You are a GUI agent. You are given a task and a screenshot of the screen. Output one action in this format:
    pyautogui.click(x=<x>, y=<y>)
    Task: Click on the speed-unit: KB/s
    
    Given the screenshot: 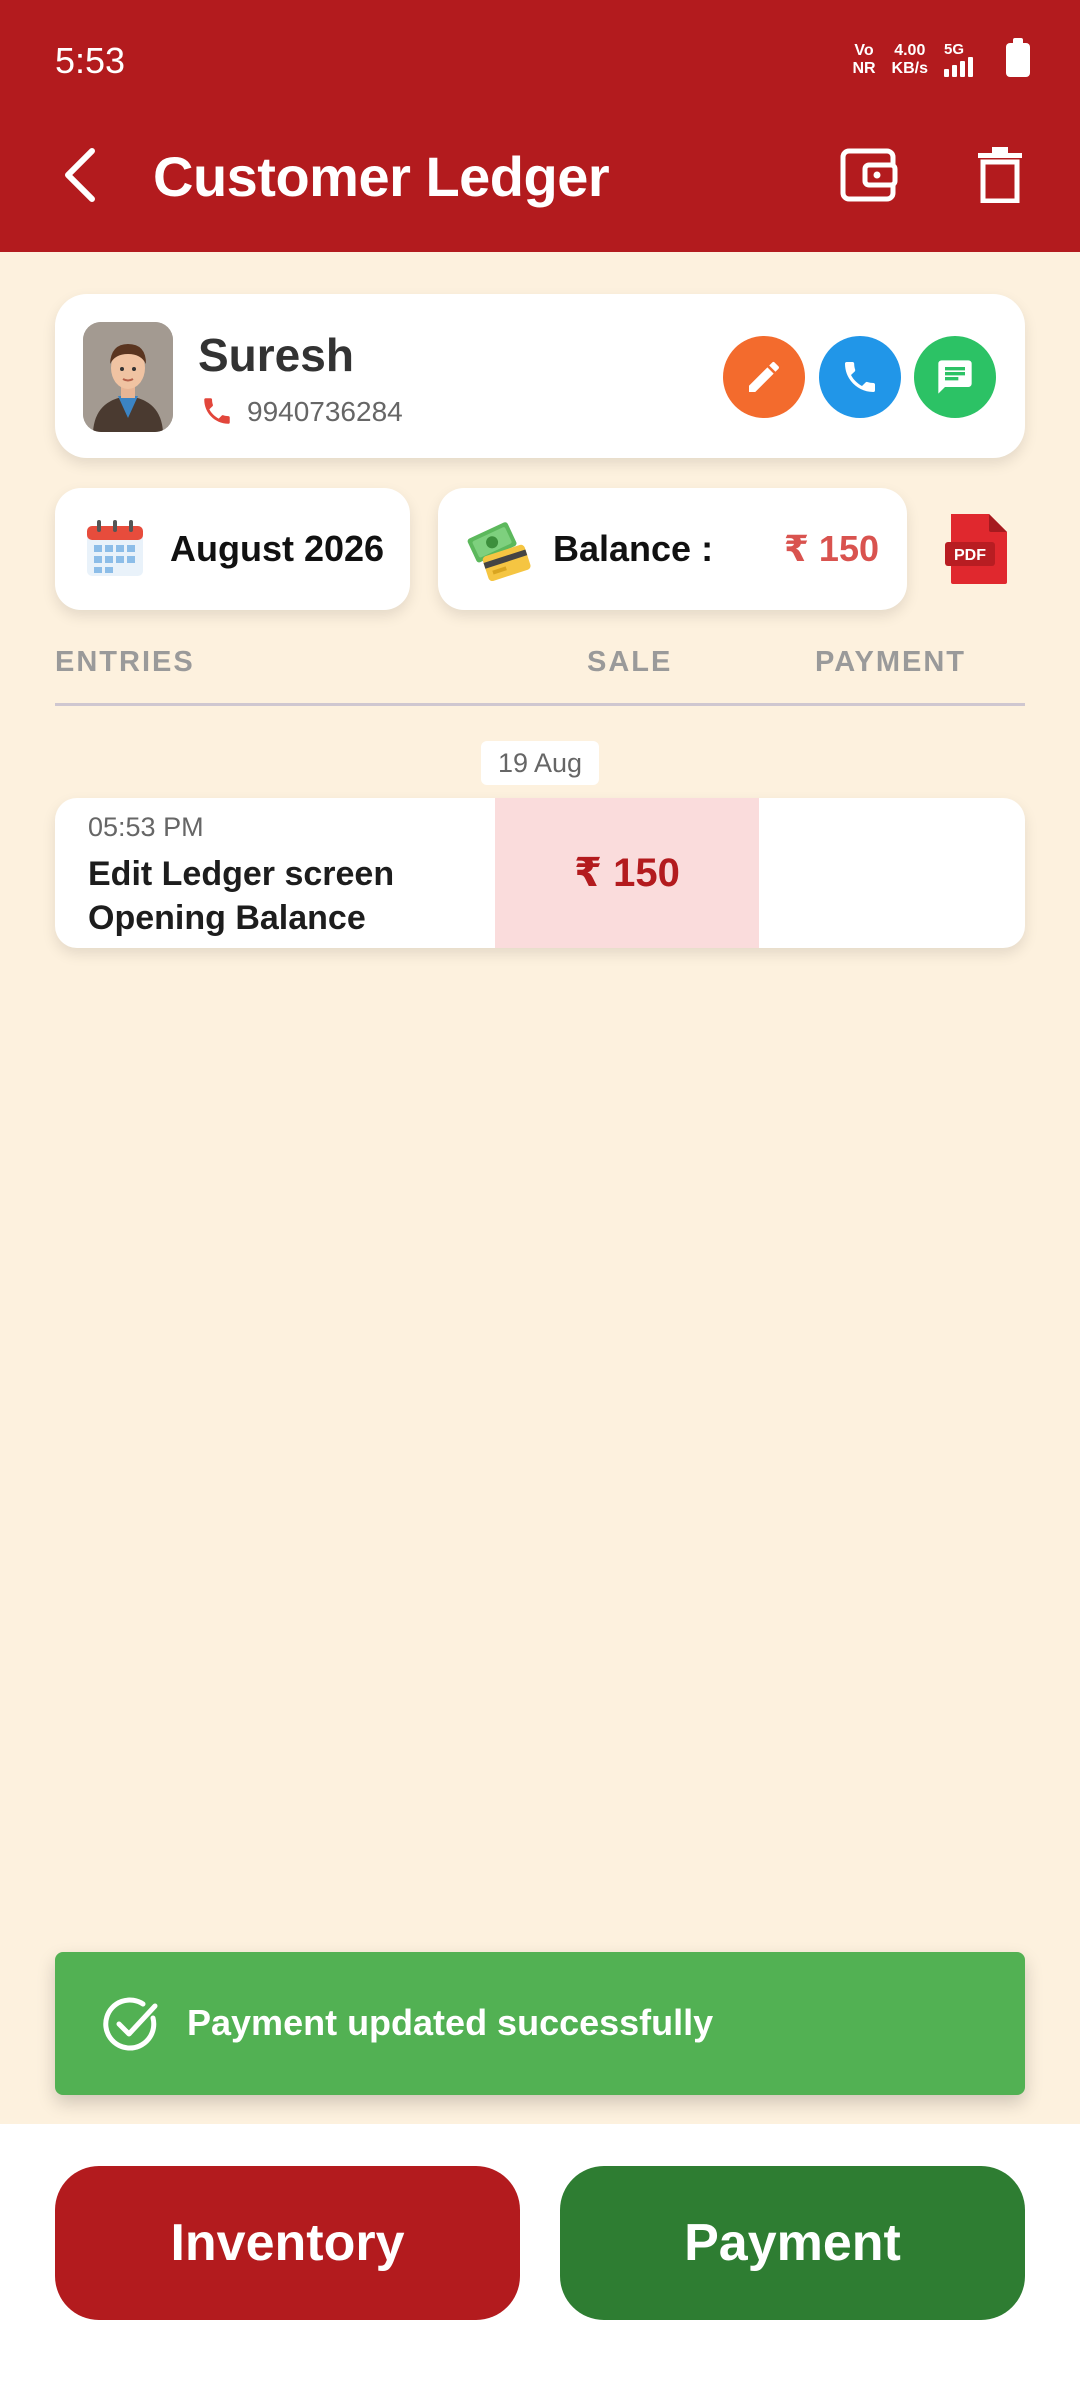 What is the action you would take?
    pyautogui.click(x=909, y=68)
    